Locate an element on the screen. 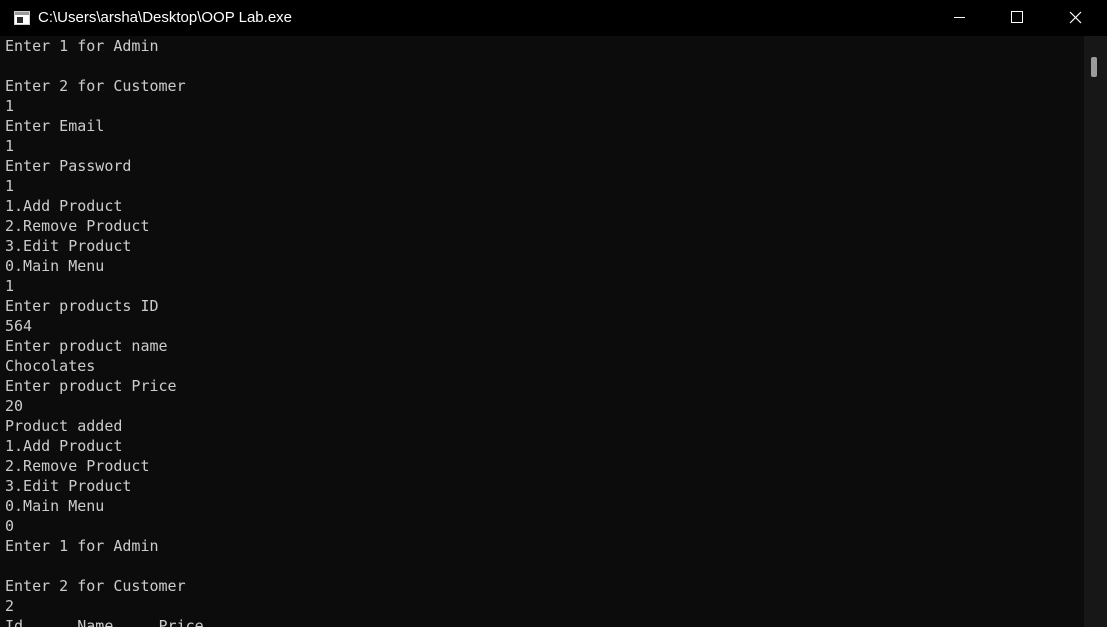 The image size is (1107, 627). console-line: 2 is located at coordinates (10, 606).